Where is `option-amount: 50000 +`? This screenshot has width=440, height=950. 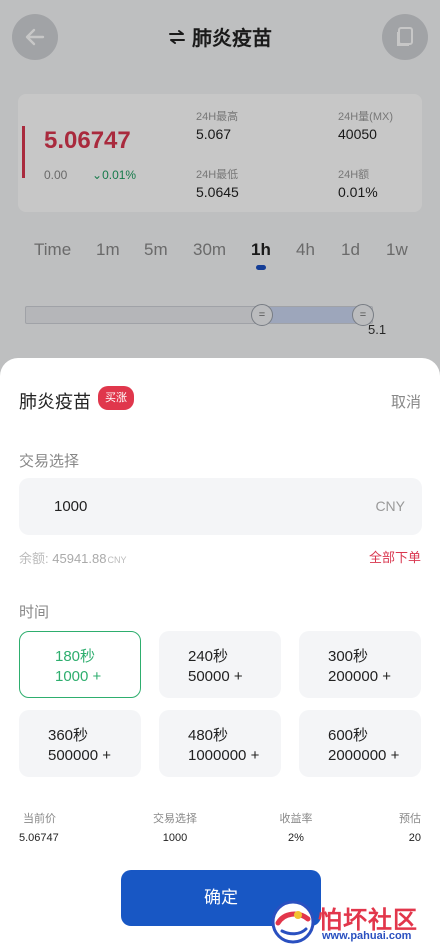
option-amount: 50000 + is located at coordinates (215, 676).